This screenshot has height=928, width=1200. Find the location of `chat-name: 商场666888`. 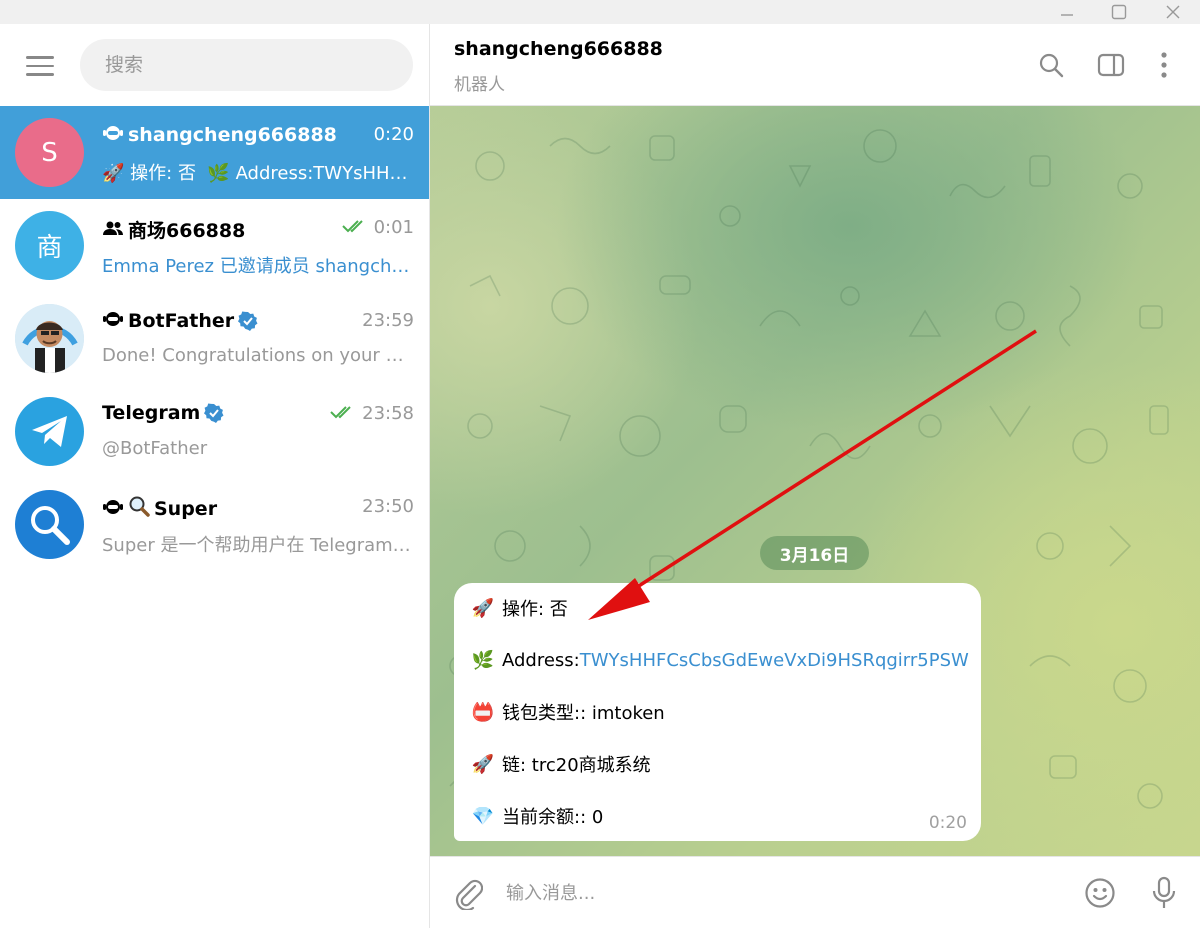

chat-name: 商场666888 is located at coordinates (173, 229).